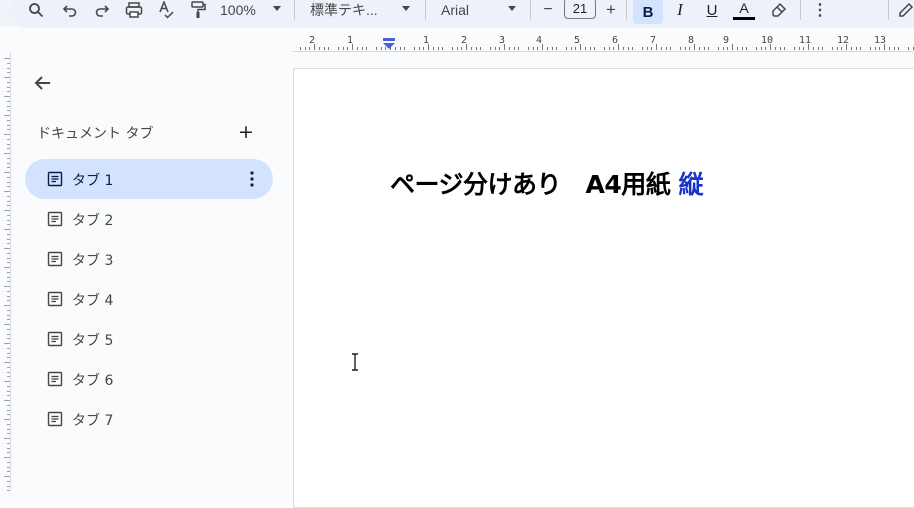 The height and width of the screenshot is (508, 914). Describe the element at coordinates (134, 10) in the screenshot. I see `print-icon` at that location.